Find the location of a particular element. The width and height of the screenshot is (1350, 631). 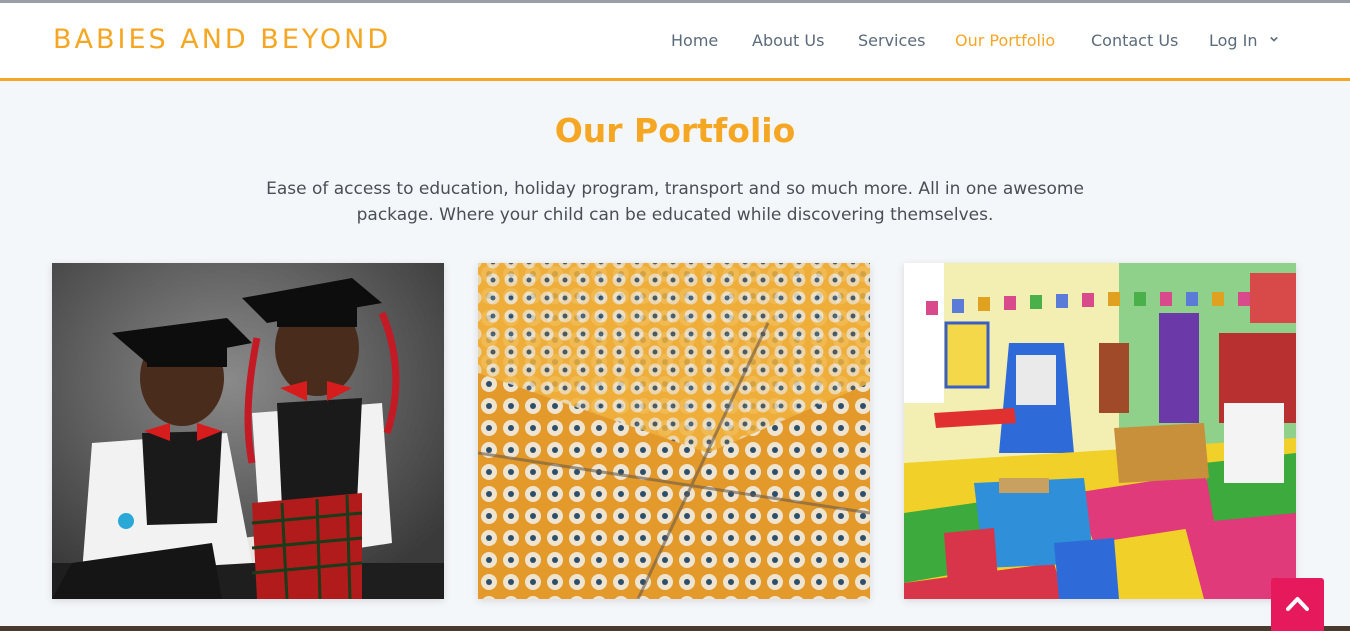

nav-log-in: Log In is located at coordinates (1243, 40).